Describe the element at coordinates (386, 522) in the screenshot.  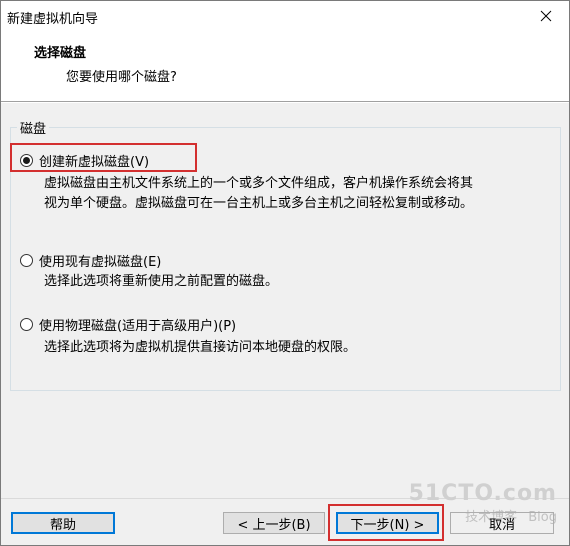
I see `highlight-next-button` at that location.